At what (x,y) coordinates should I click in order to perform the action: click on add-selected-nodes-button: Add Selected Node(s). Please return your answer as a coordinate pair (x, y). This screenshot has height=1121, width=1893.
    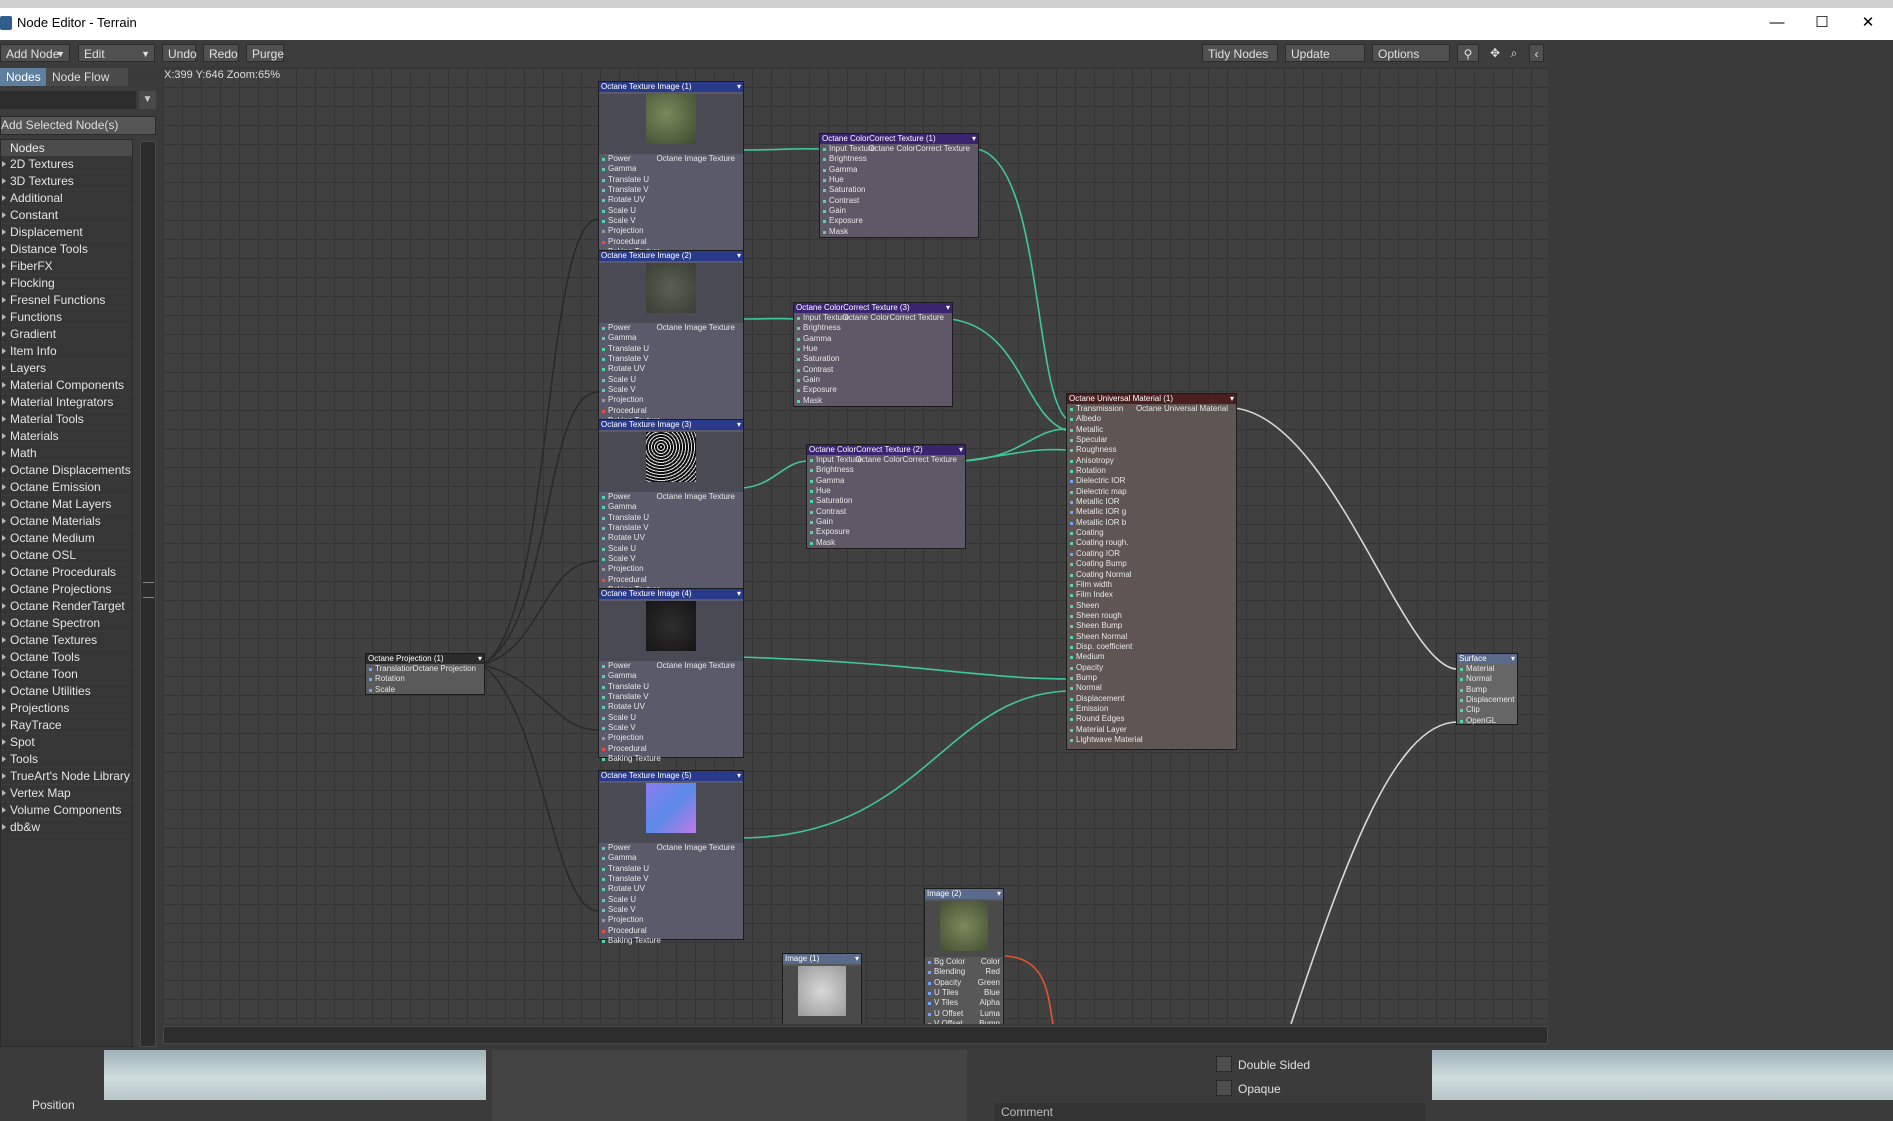
    Looking at the image, I should click on (78, 125).